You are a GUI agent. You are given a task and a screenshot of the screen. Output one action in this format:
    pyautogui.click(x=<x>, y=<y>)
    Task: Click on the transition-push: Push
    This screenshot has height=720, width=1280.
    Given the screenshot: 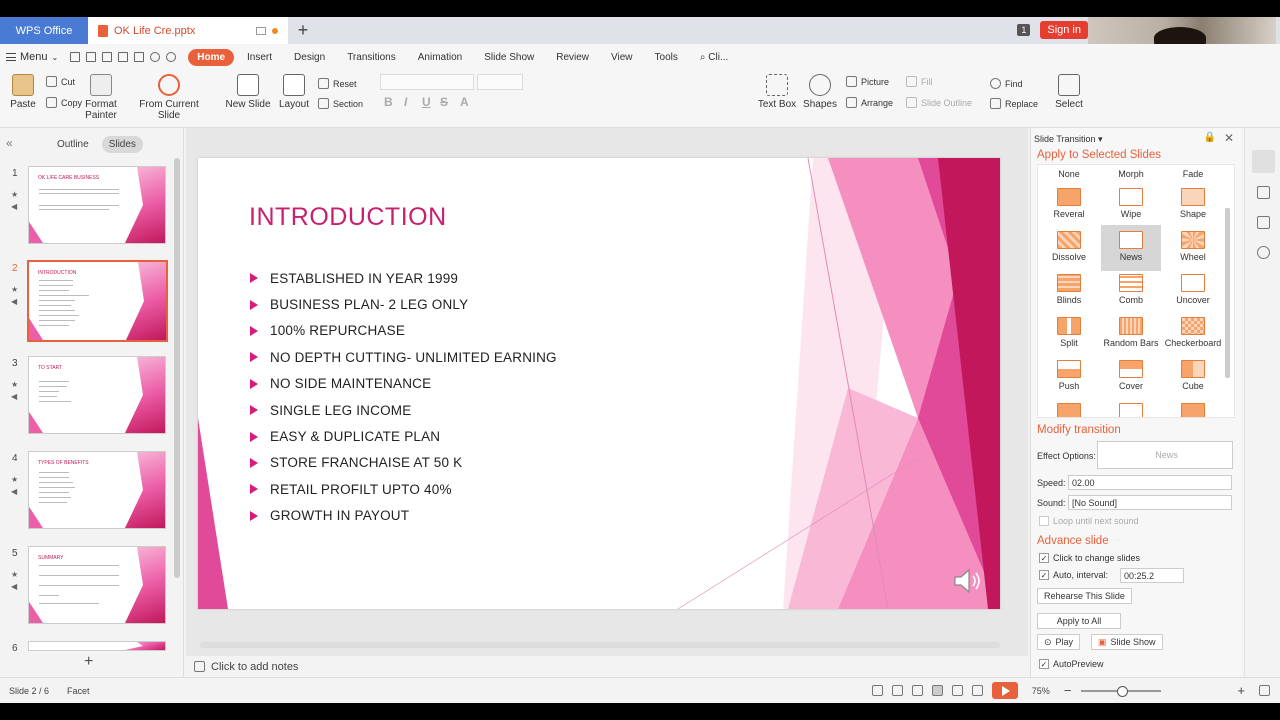 What is the action you would take?
    pyautogui.click(x=1069, y=377)
    